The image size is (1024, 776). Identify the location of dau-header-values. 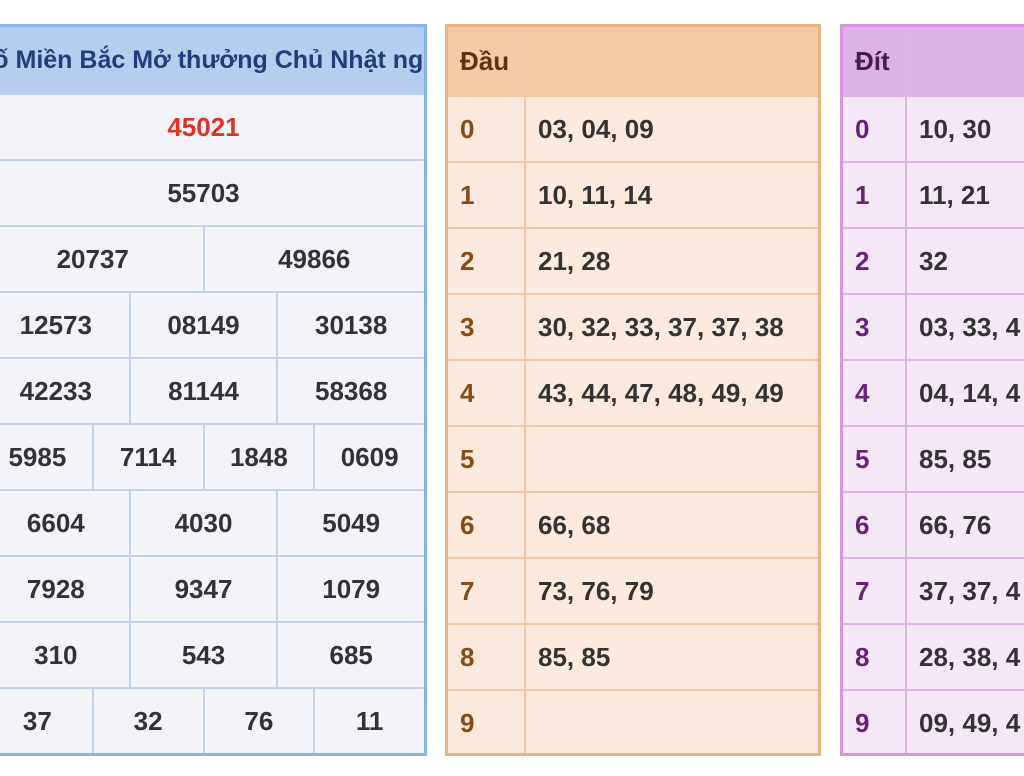
(672, 61).